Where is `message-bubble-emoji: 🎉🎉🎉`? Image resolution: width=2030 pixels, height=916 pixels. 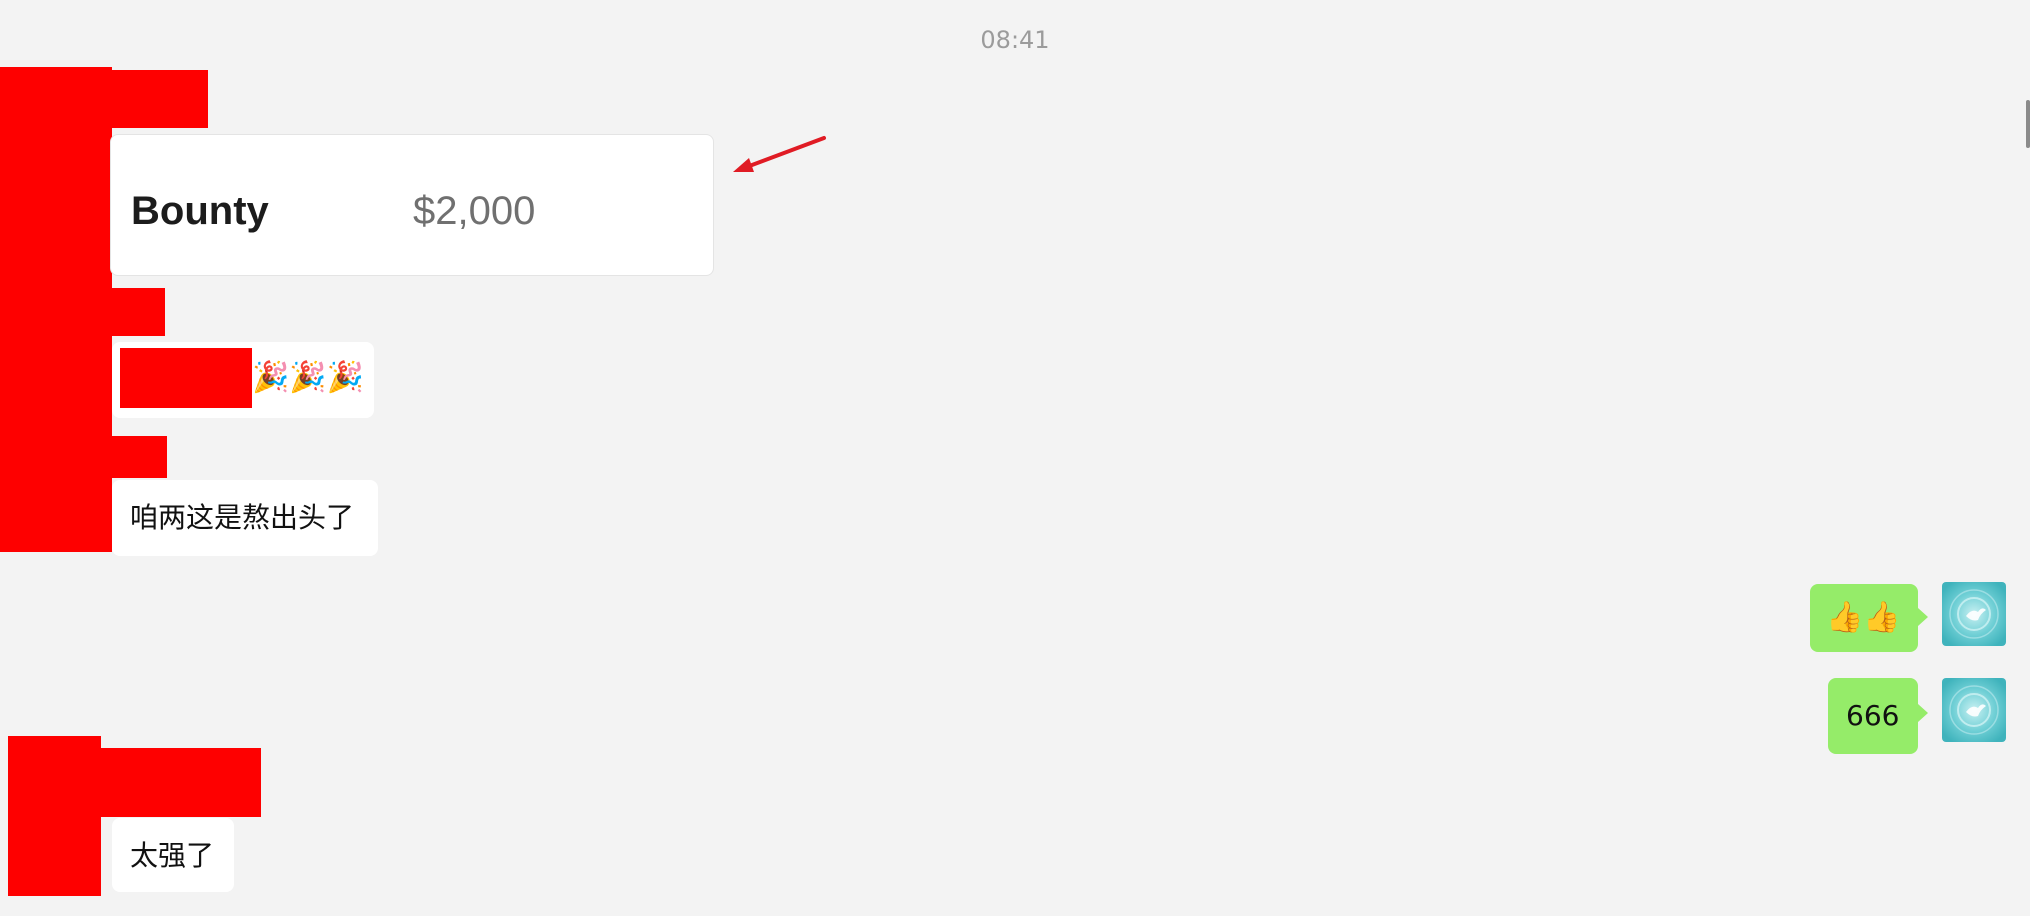
message-bubble-emoji: 🎉🎉🎉 is located at coordinates (243, 380).